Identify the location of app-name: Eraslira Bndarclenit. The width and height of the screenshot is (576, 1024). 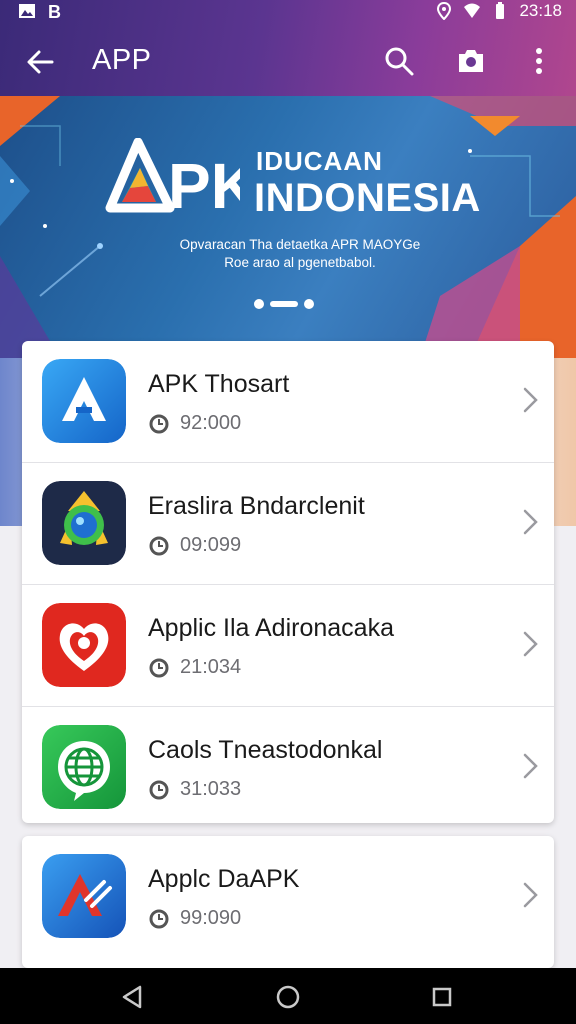
(256, 506).